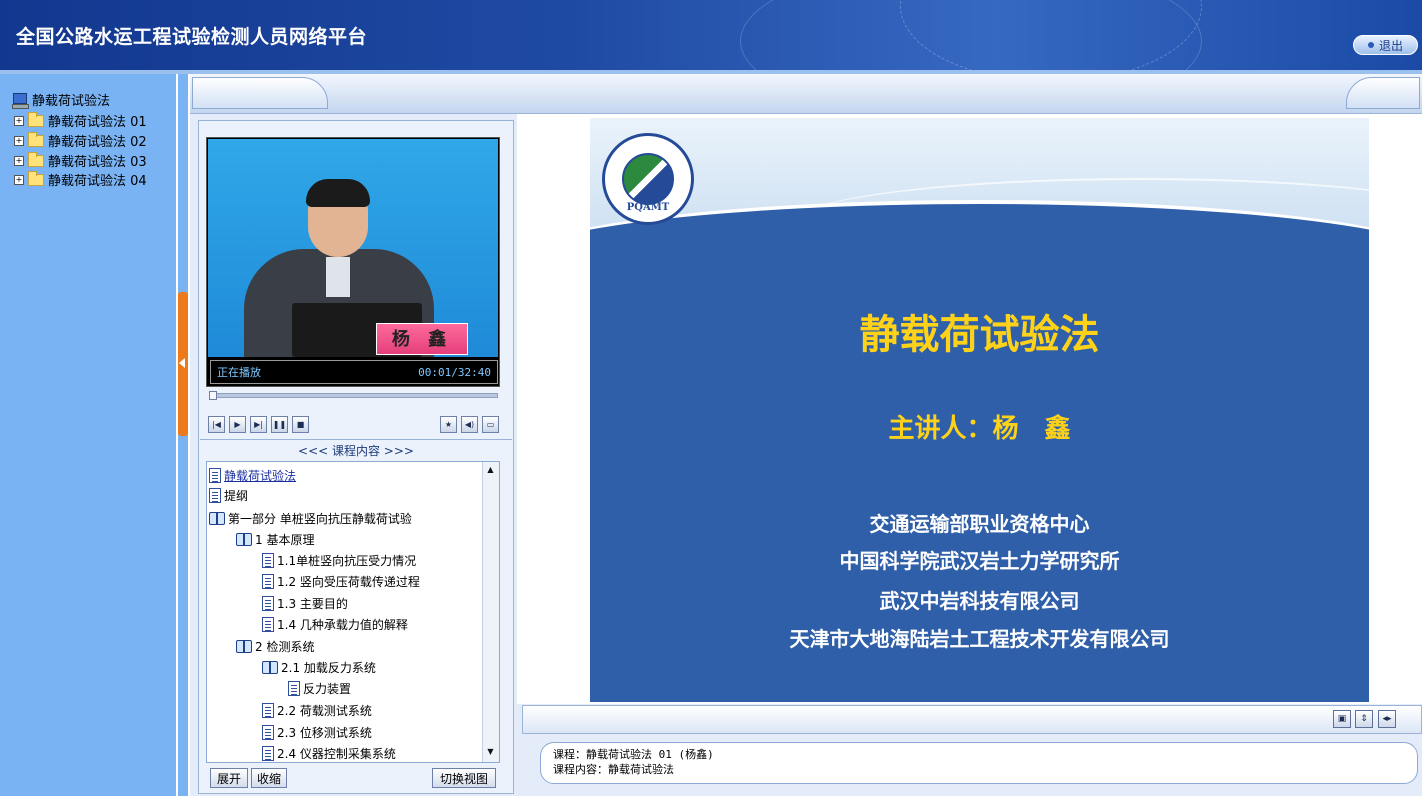 Image resolution: width=1422 pixels, height=796 pixels. I want to click on tree-node: + 静载荷试验法 01, so click(80, 120).